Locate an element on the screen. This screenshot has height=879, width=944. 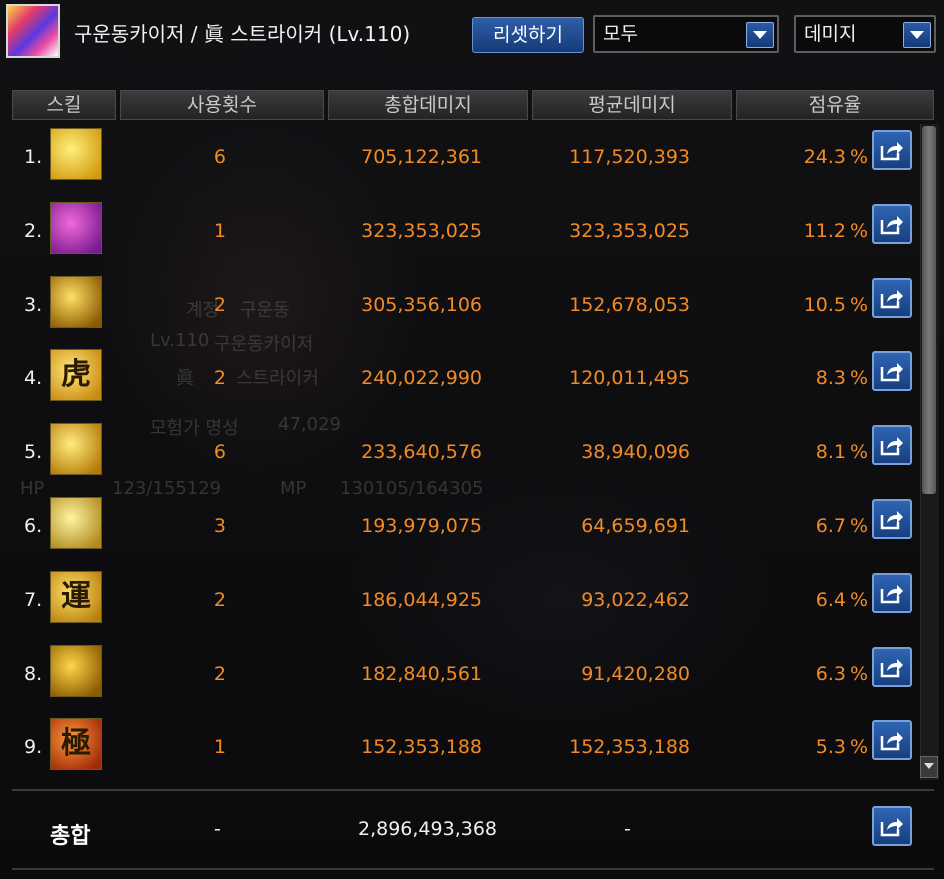
row-rank: 3. is located at coordinates (33, 305).